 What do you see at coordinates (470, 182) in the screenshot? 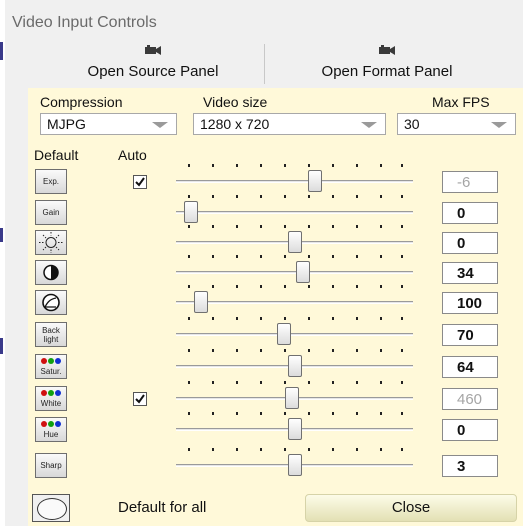
I see `exposure-value-field: -6` at bounding box center [470, 182].